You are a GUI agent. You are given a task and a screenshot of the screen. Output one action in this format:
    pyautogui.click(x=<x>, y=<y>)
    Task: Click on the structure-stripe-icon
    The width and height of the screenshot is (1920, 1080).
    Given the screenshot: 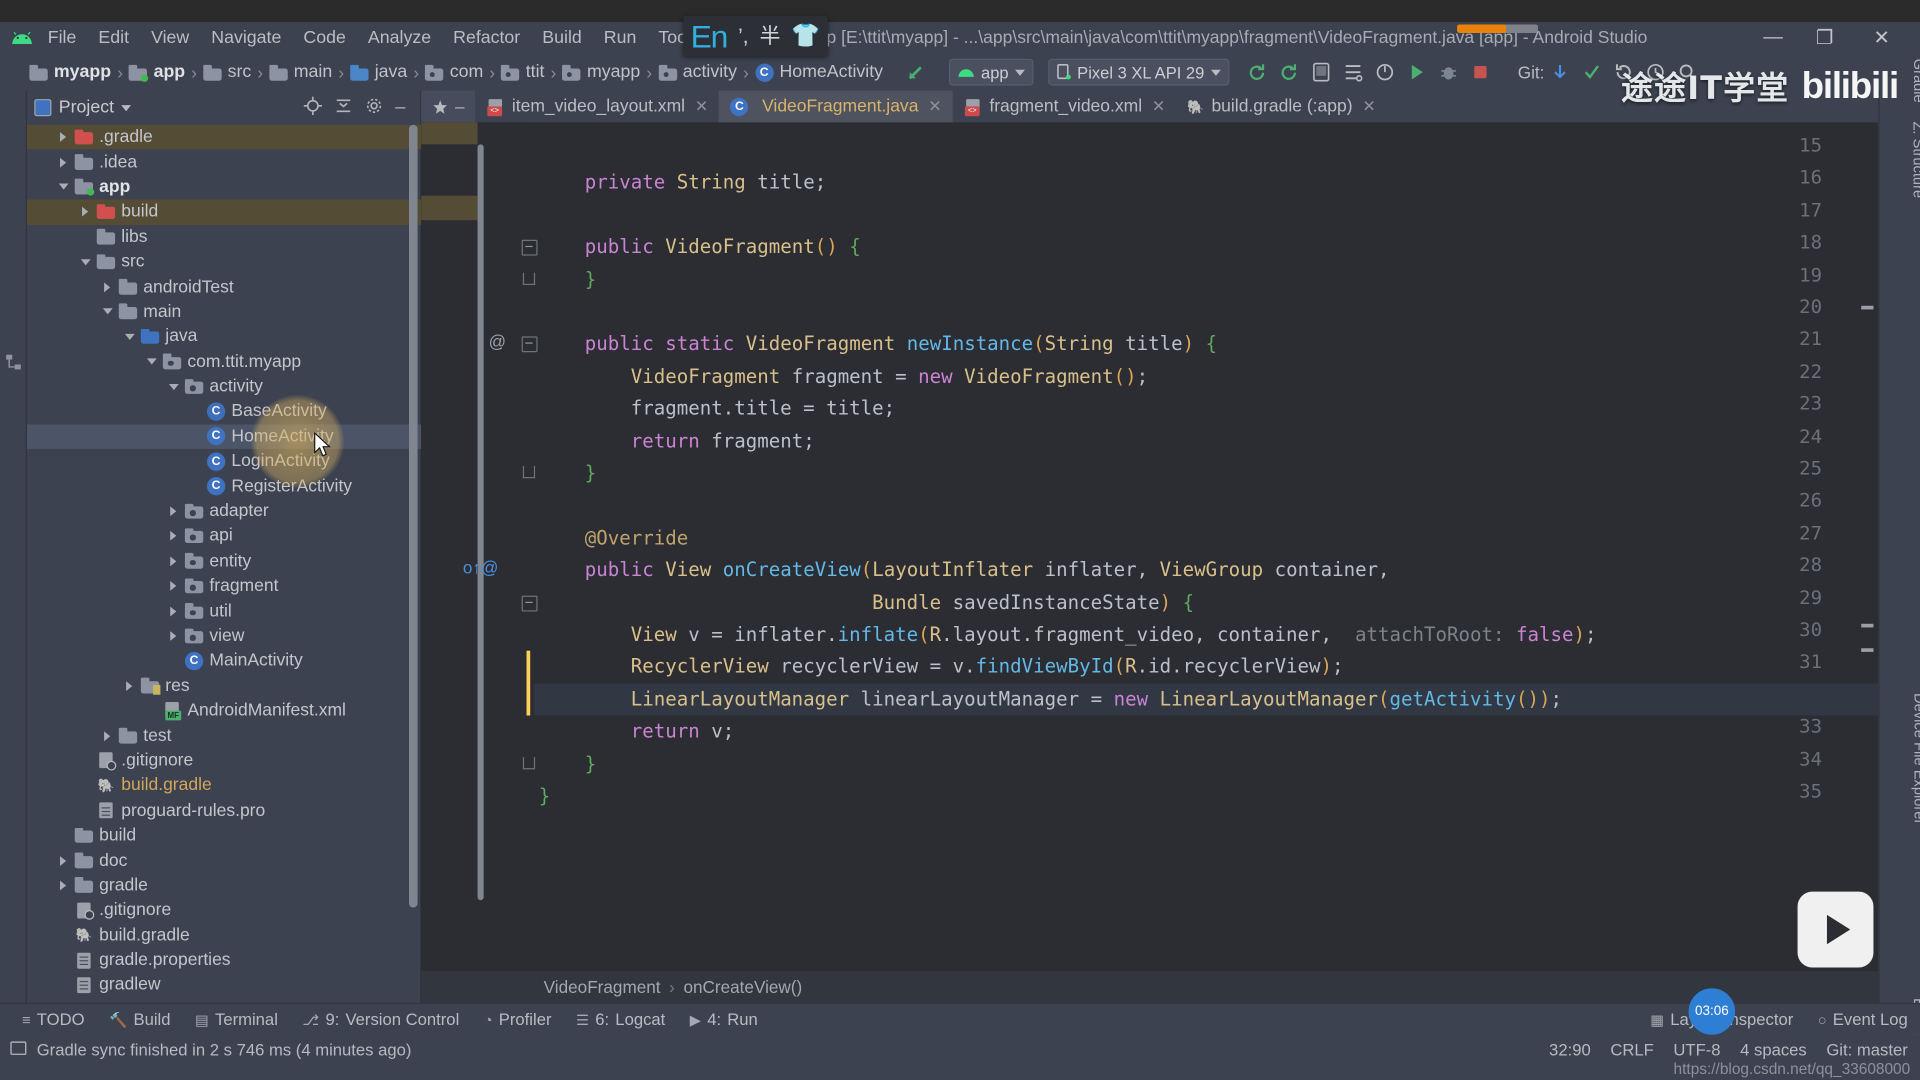 What is the action you would take?
    pyautogui.click(x=13, y=364)
    